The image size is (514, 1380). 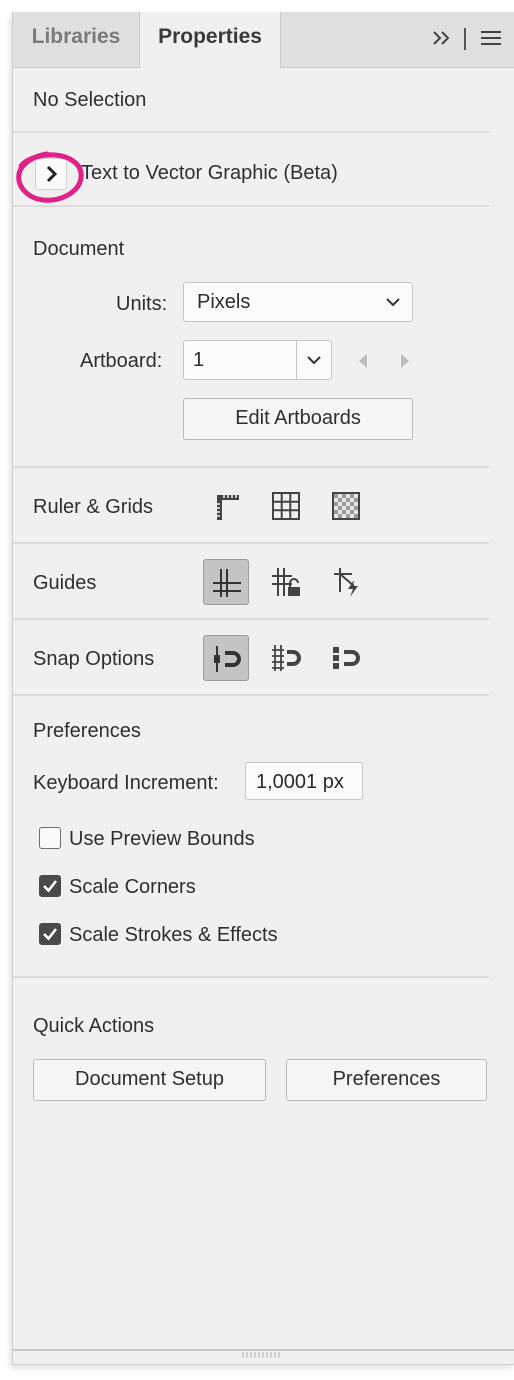 I want to click on snap-to-point-icon, so click(x=226, y=658).